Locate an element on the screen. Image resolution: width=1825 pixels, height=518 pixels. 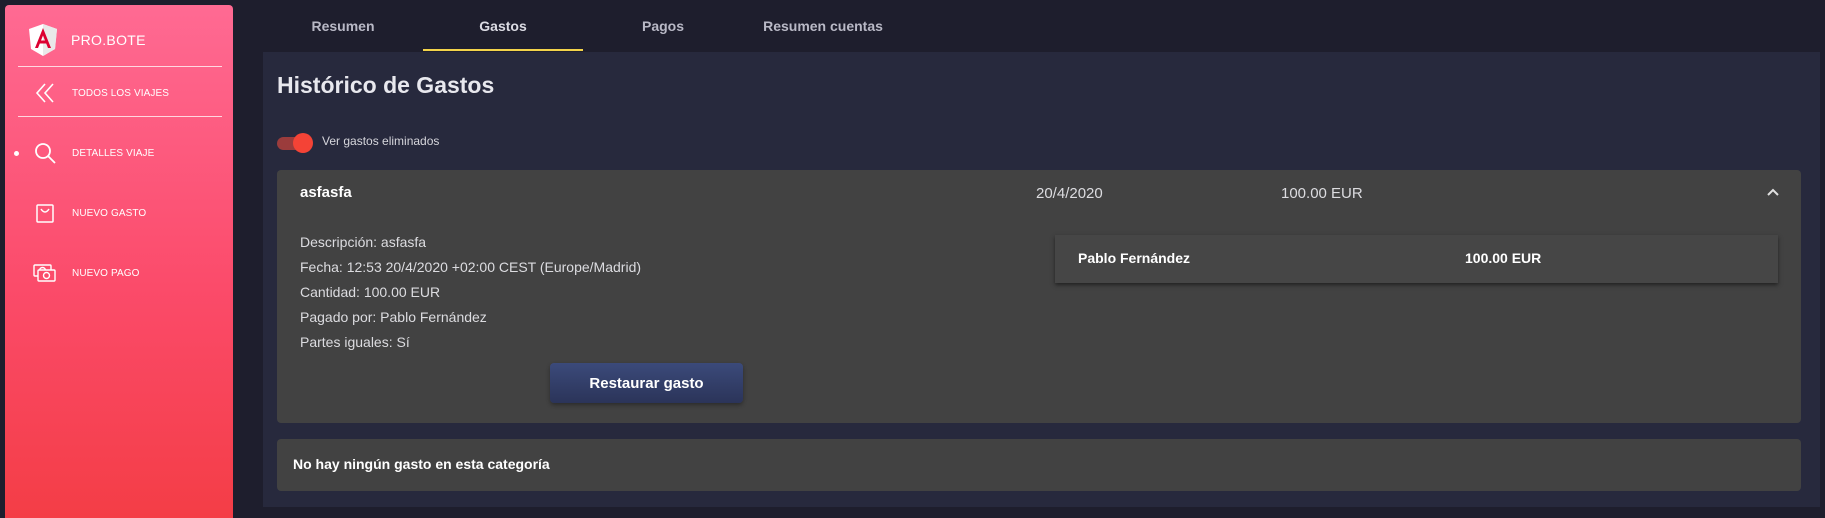
active-tab-indicator is located at coordinates (503, 50).